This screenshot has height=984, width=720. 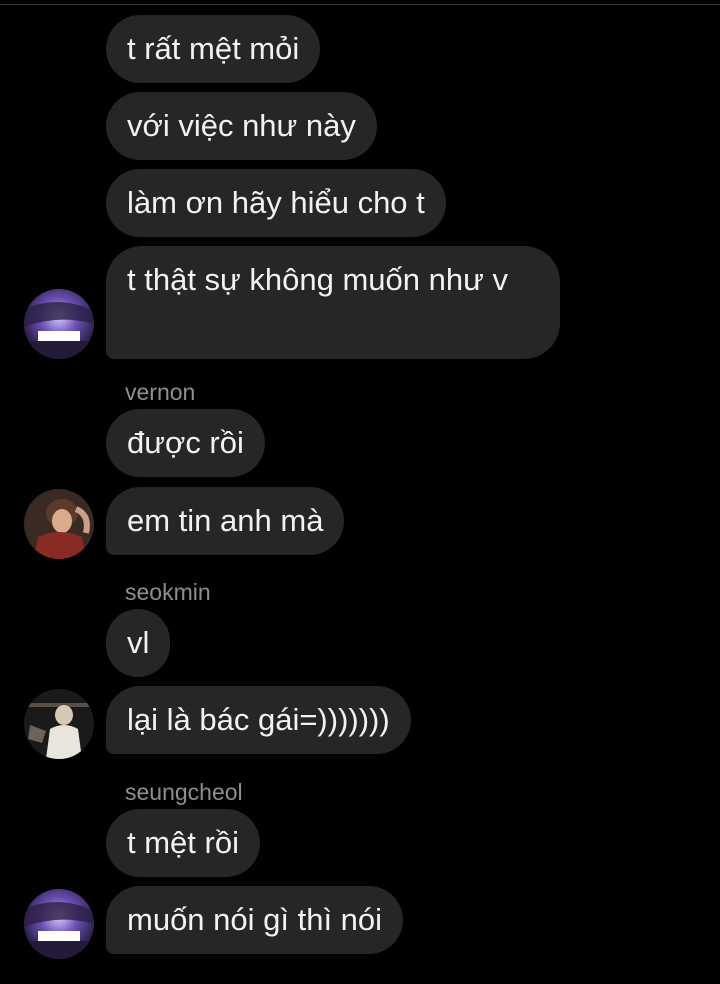 I want to click on message-text: t mệt rồi, so click(x=183, y=842).